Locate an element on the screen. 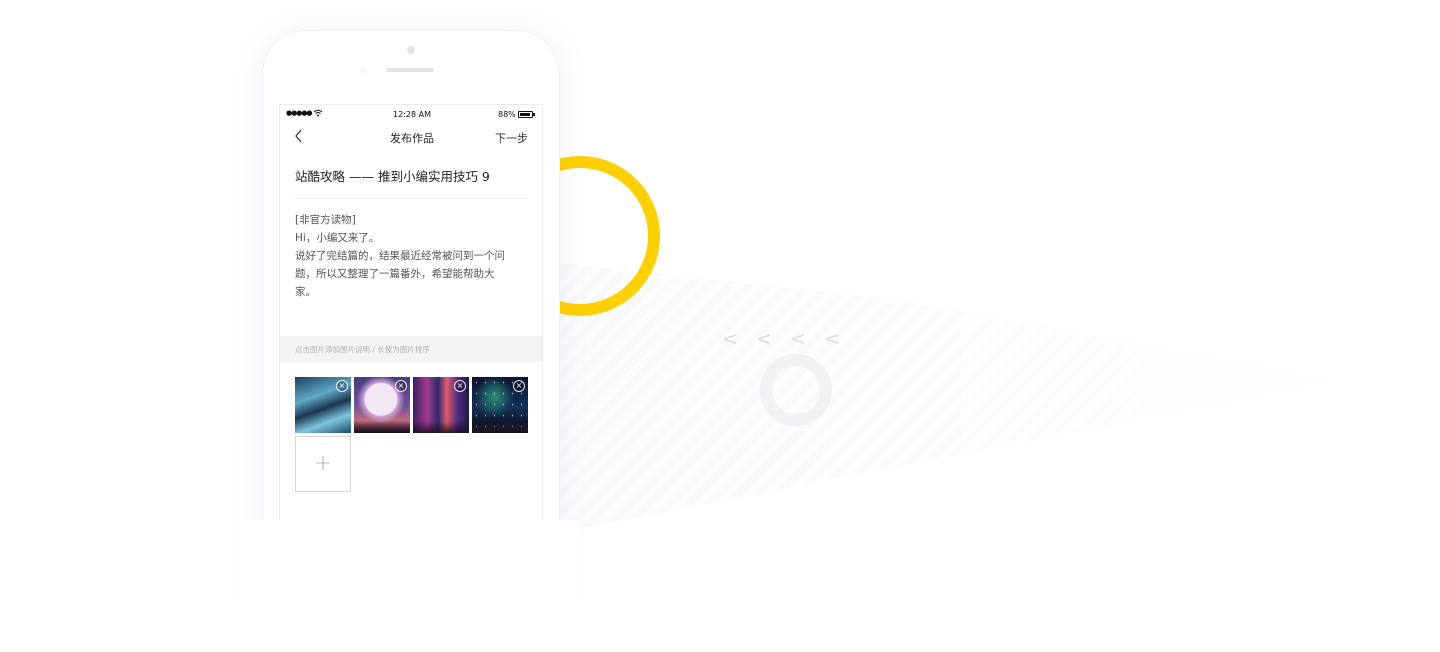  hint-bar: 点击图片添加图片说明 / 长按为图片排序 is located at coordinates (411, 349).